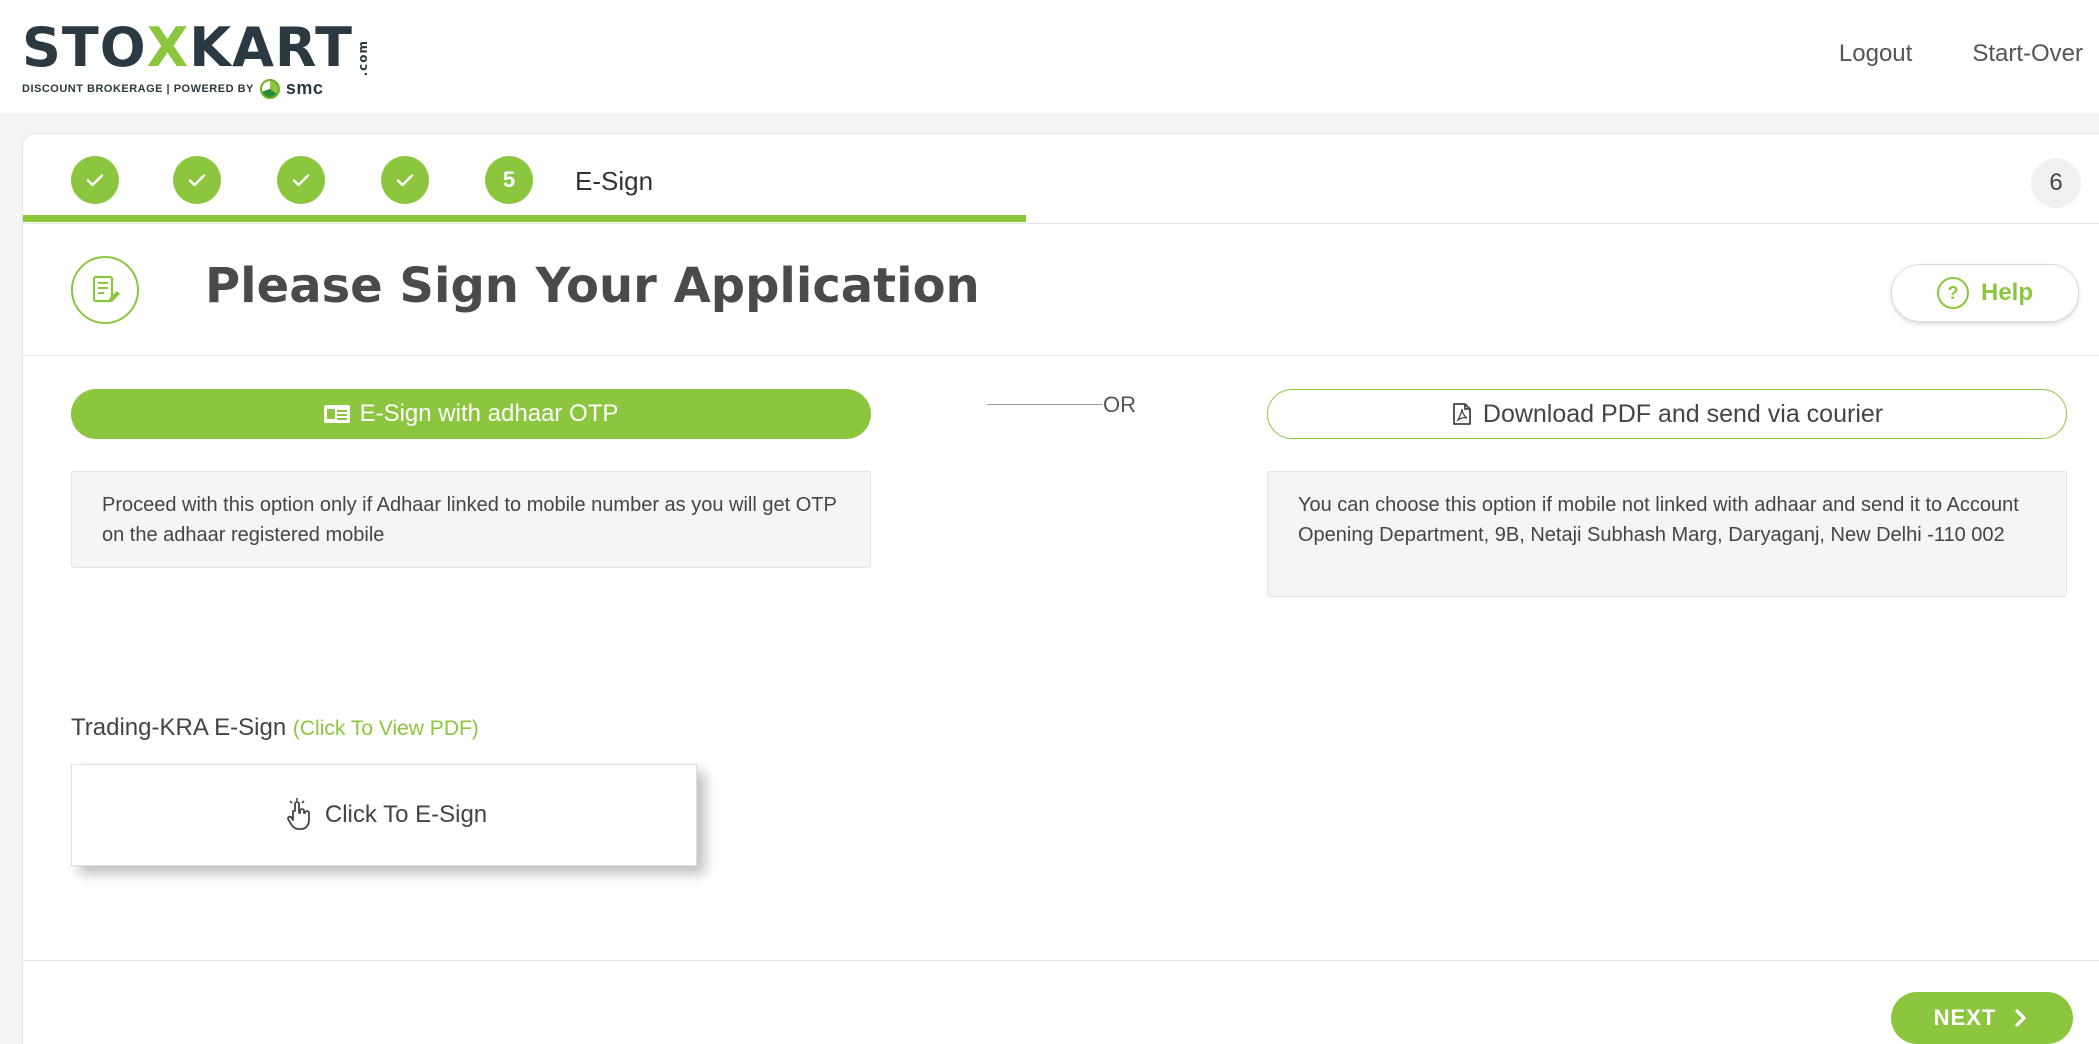  I want to click on step-2-complete-icon, so click(197, 180).